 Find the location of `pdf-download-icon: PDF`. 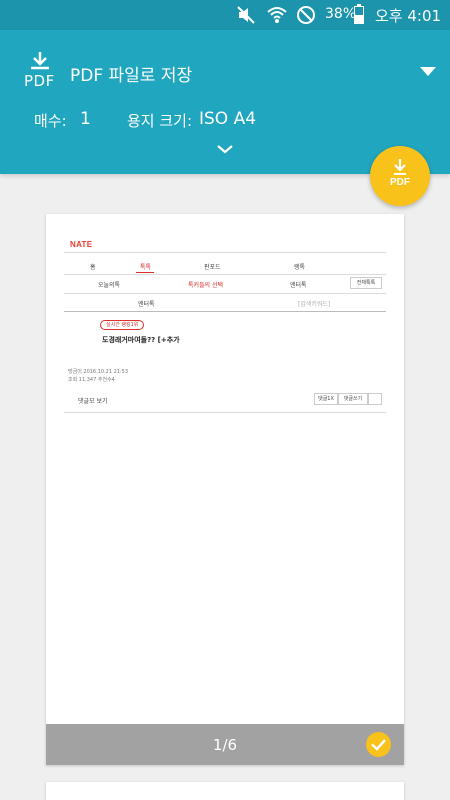

pdf-download-icon: PDF is located at coordinates (40, 71).